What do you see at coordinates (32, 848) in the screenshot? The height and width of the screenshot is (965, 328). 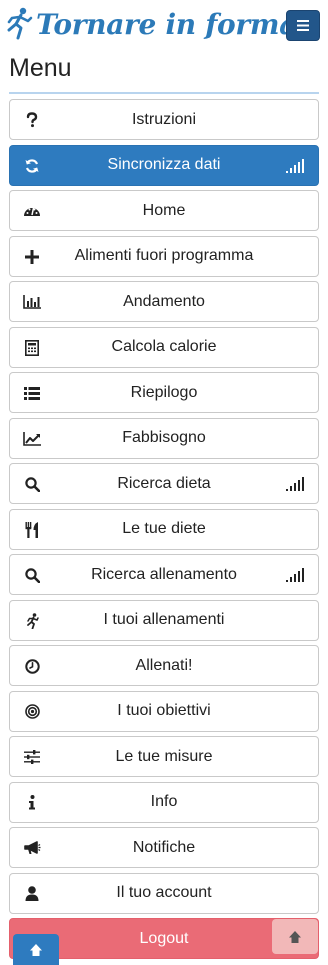 I see `megaphone-icon` at bounding box center [32, 848].